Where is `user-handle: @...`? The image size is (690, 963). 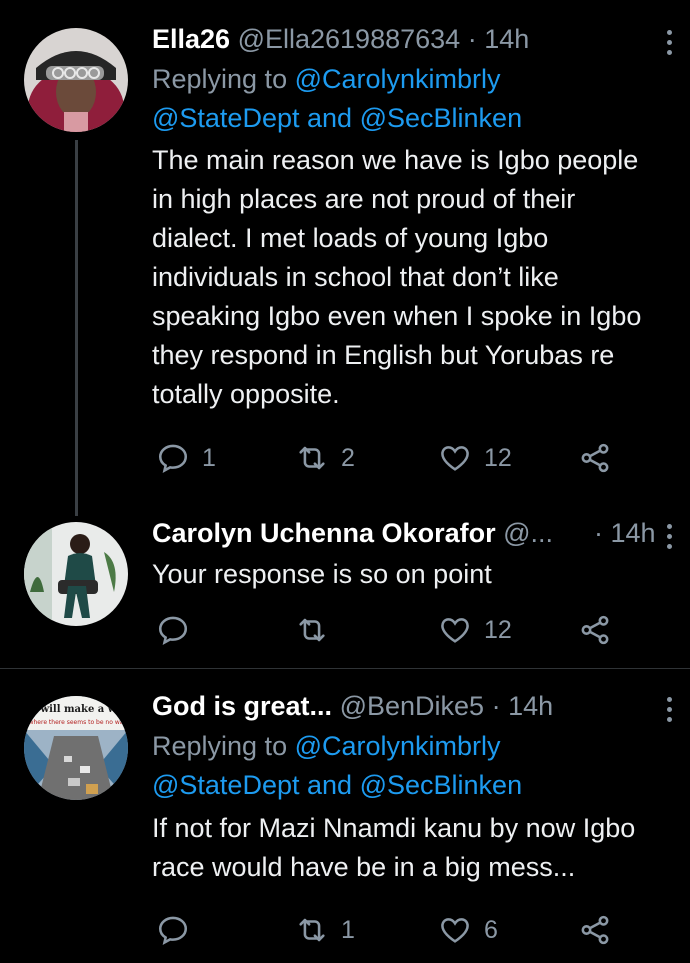 user-handle: @... is located at coordinates (528, 533).